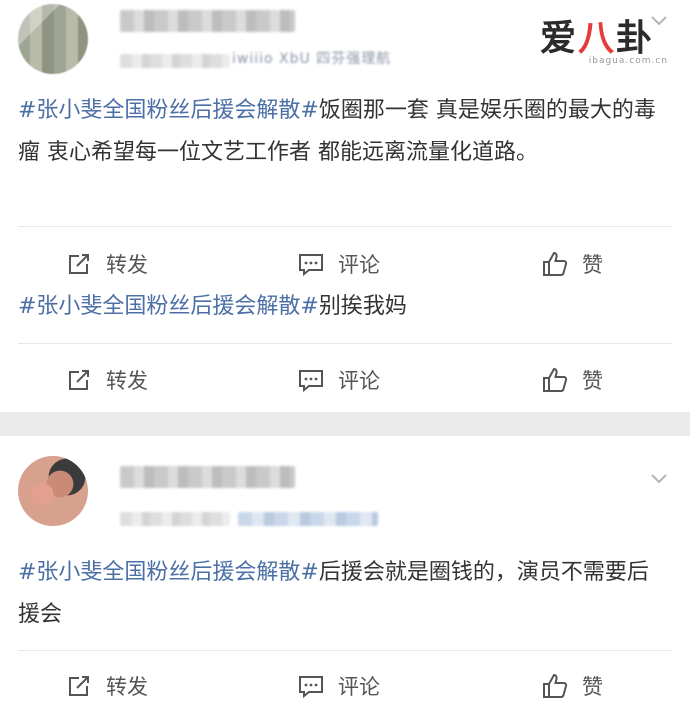 The width and height of the screenshot is (690, 716). Describe the element at coordinates (308, 519) in the screenshot. I see `post-source-blurred` at that location.